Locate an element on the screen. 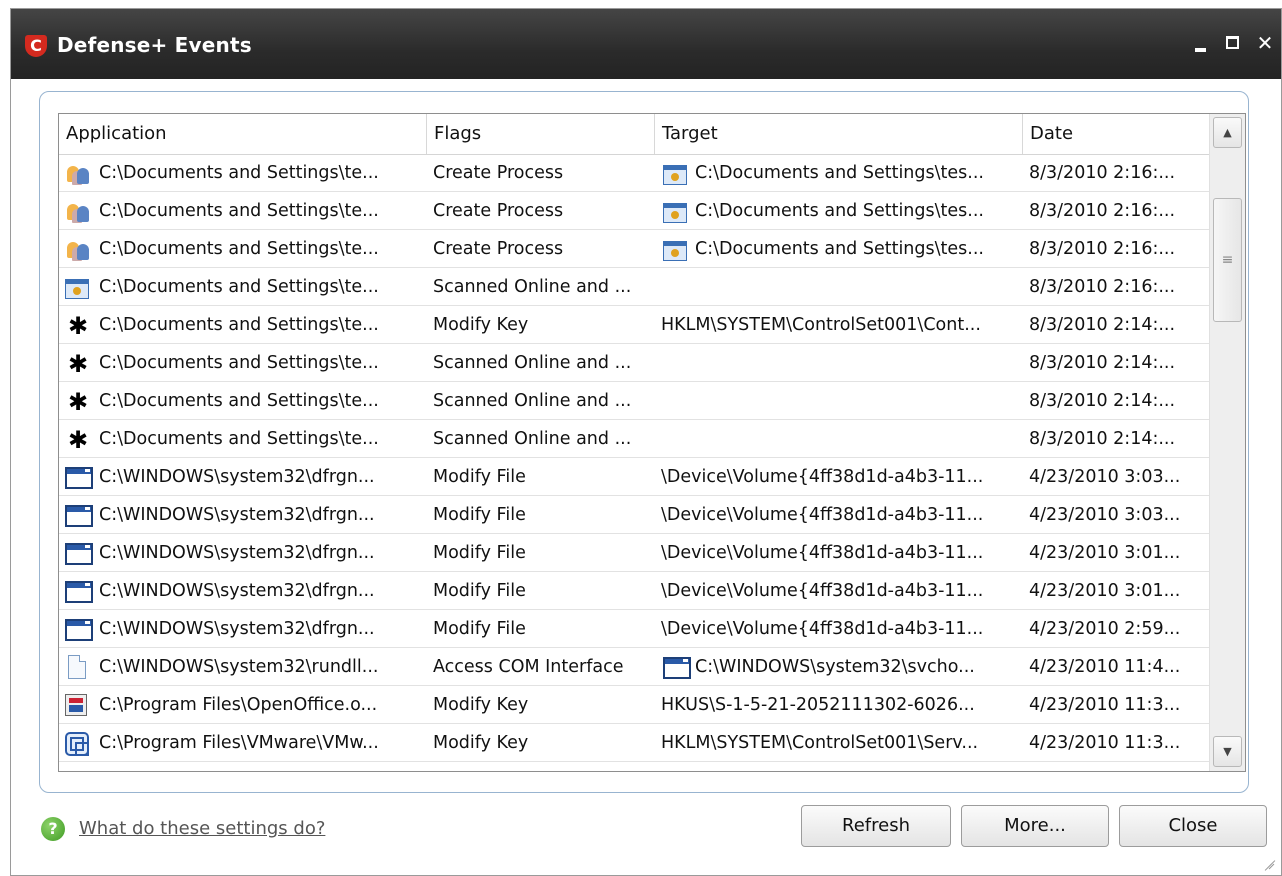  column-header-application: Application is located at coordinates (243, 134).